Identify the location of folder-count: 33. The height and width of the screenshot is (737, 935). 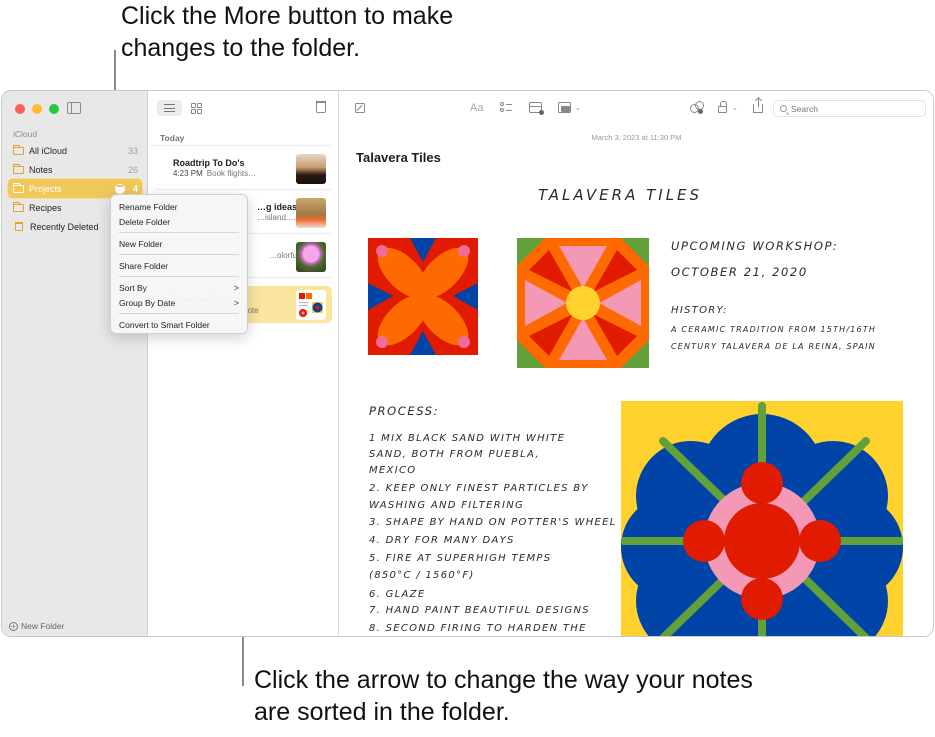
(132, 150).